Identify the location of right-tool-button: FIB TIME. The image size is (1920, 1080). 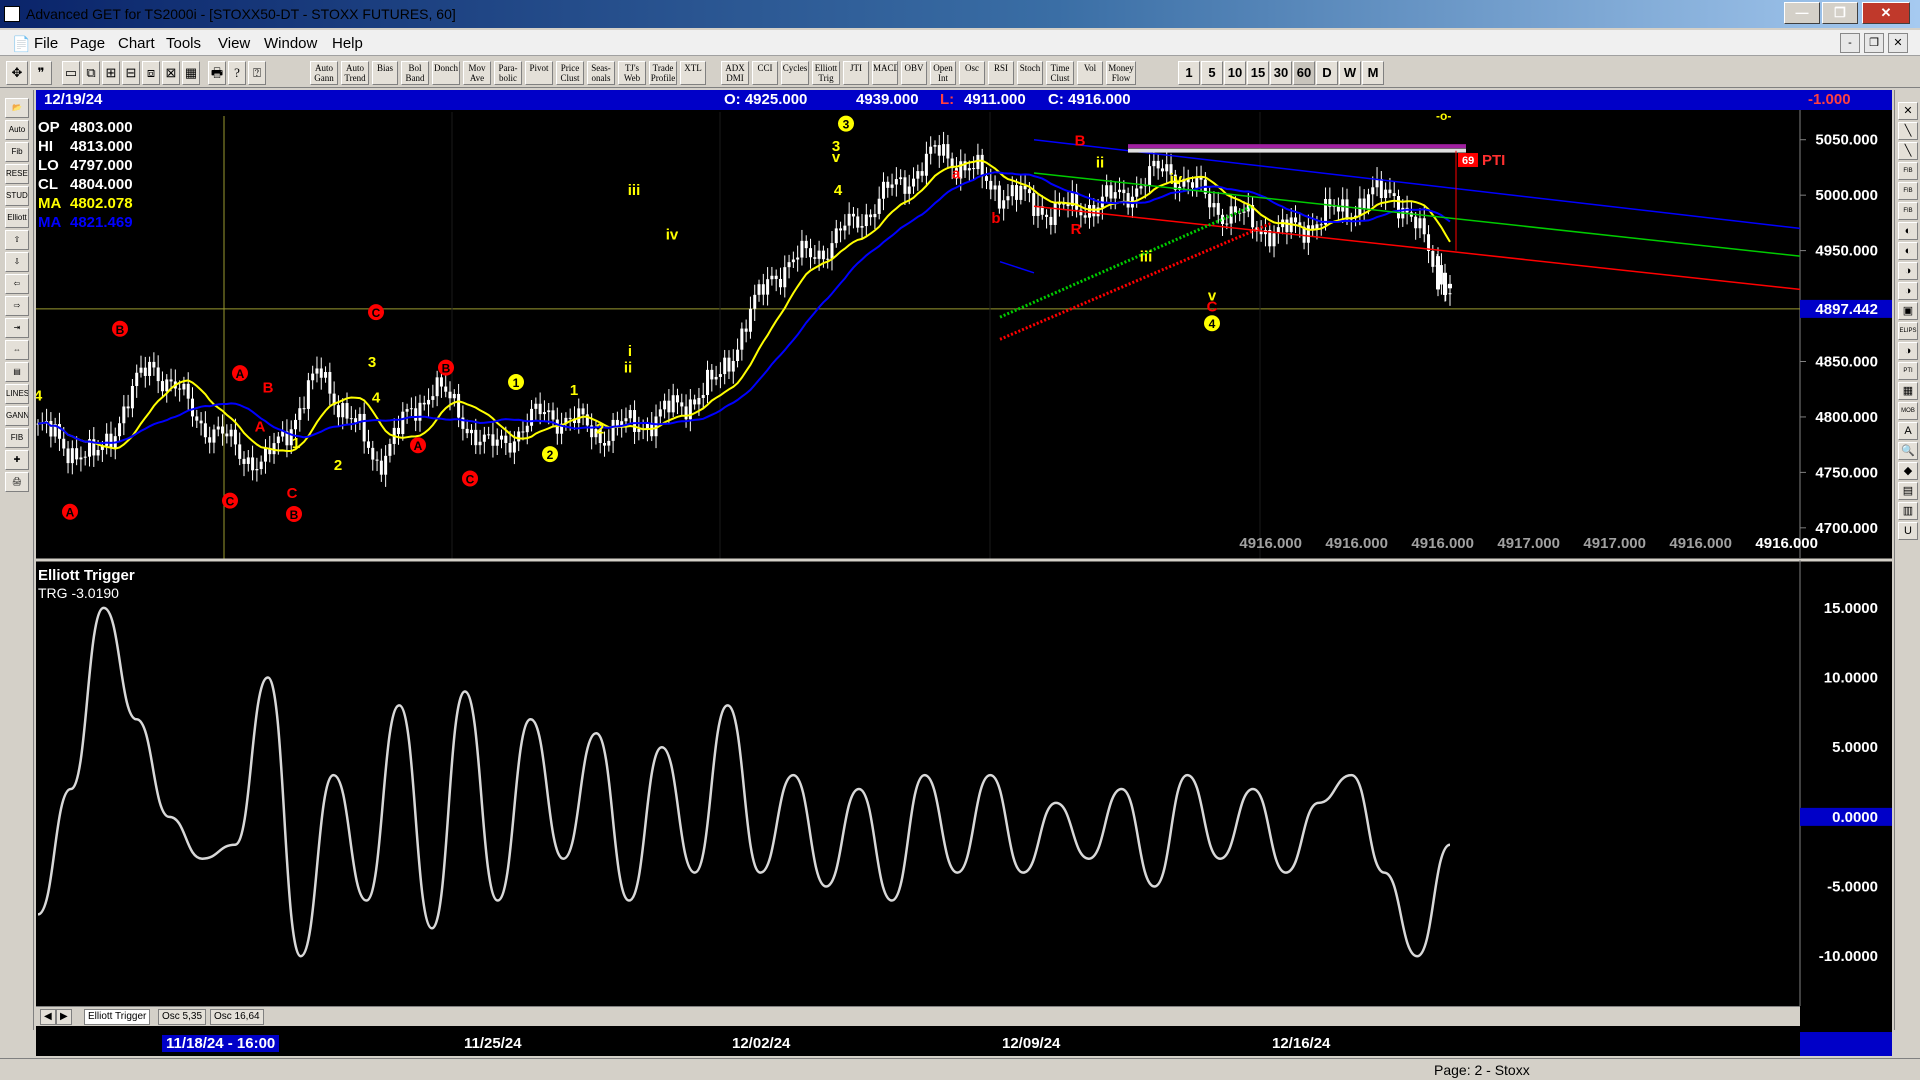
(1908, 216).